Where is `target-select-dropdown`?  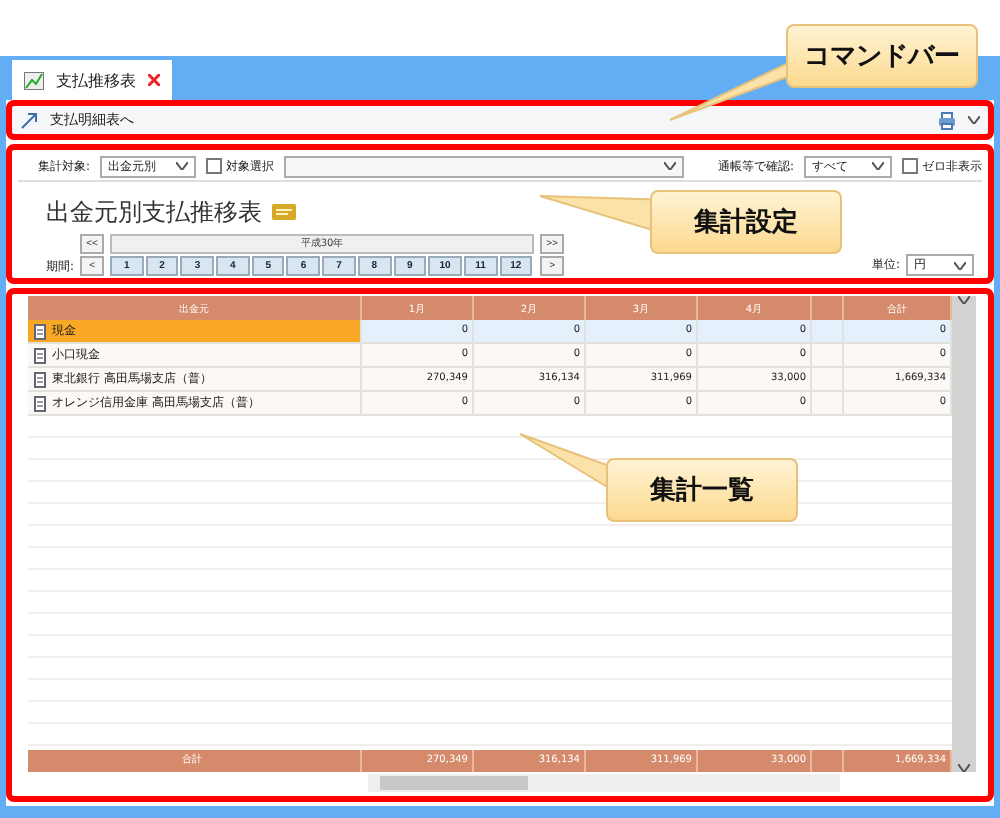
target-select-dropdown is located at coordinates (484, 166).